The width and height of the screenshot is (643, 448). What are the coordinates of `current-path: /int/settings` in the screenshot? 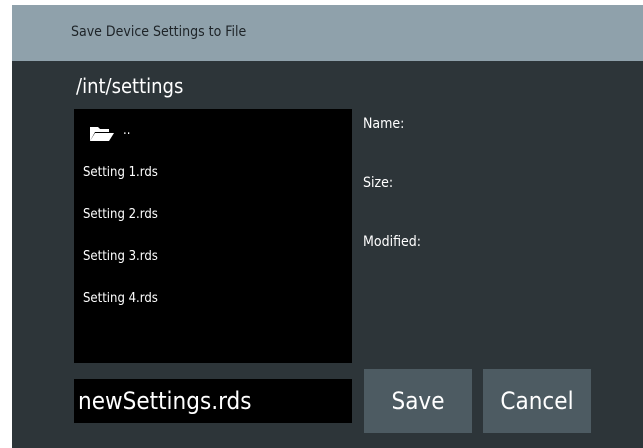 It's located at (130, 86).